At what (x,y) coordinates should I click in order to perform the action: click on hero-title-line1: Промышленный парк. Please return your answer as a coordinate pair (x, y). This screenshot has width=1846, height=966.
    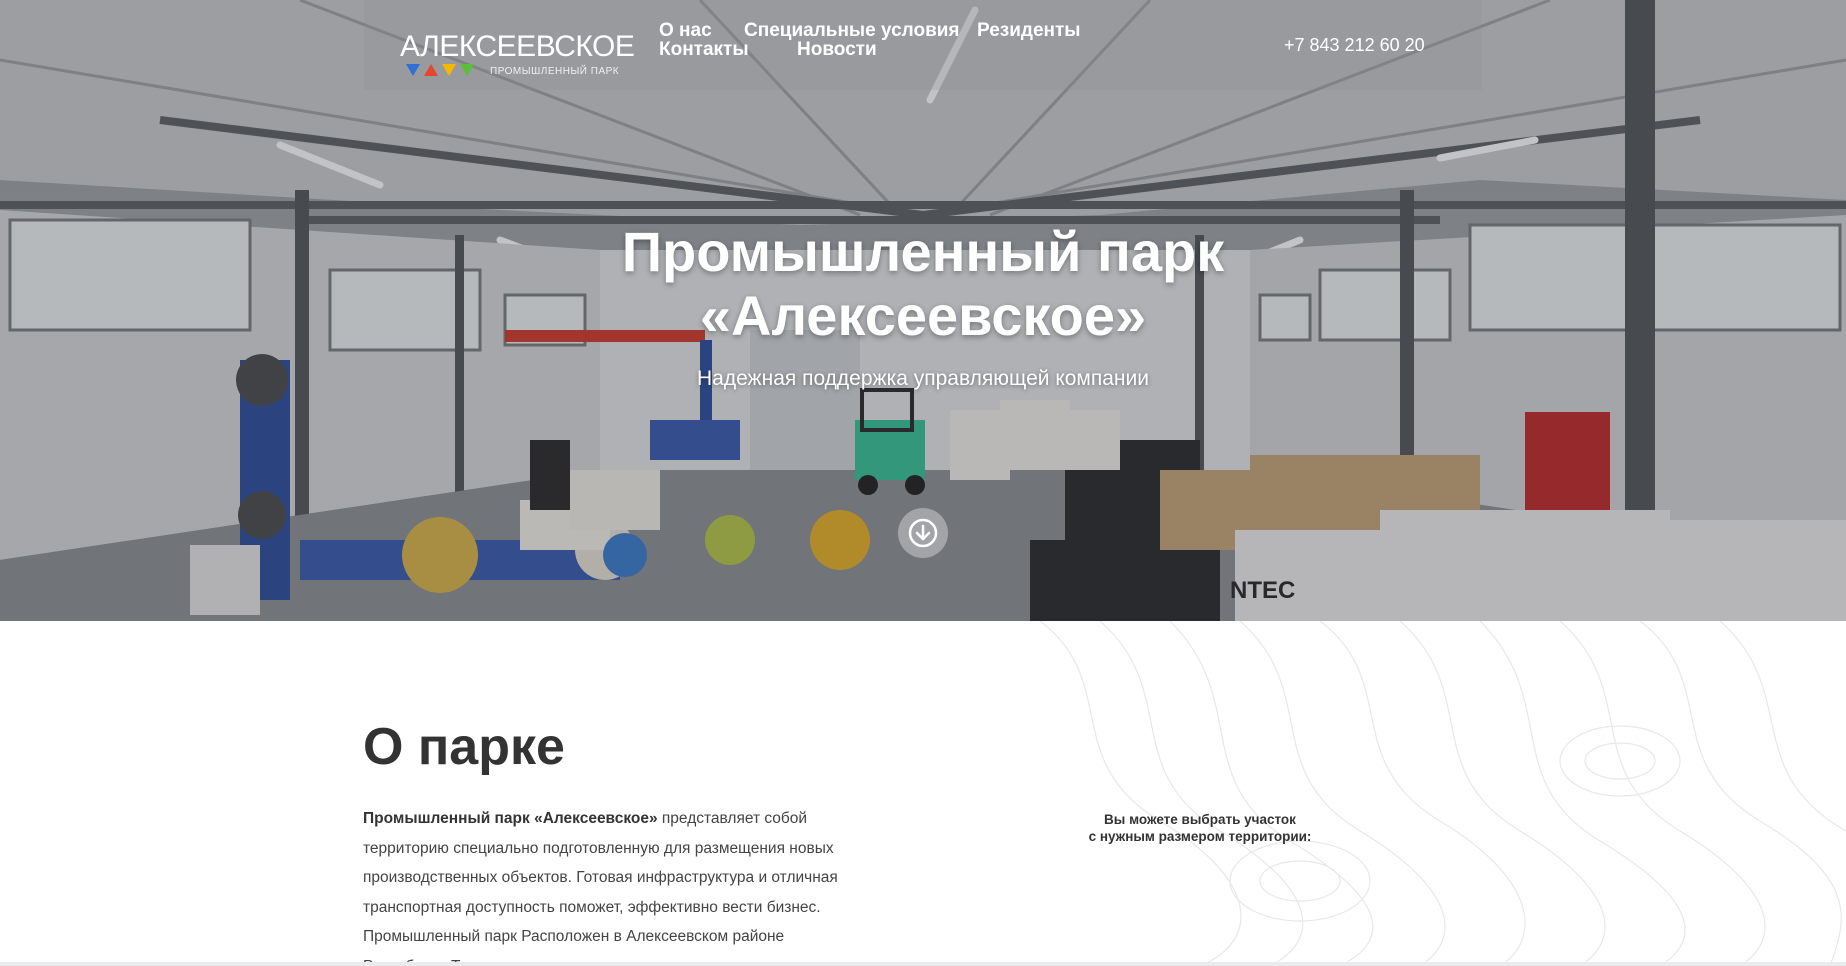
    Looking at the image, I should click on (923, 251).